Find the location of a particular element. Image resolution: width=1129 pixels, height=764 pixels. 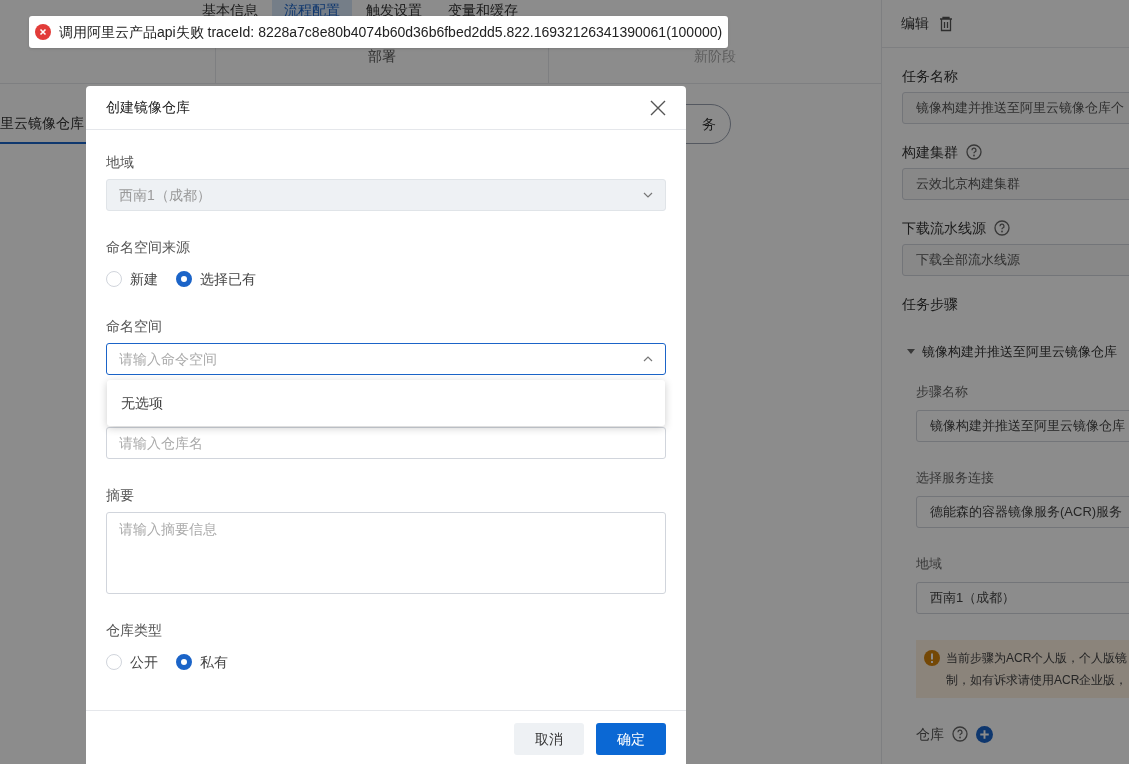

text-field: 请输入仓库名 is located at coordinates (386, 443).